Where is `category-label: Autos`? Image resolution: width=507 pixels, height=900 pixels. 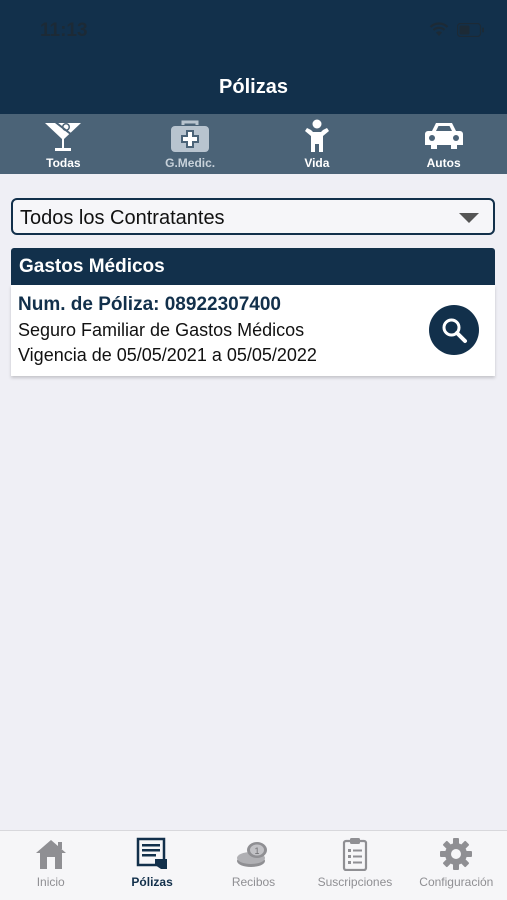
category-label: Autos is located at coordinates (443, 163).